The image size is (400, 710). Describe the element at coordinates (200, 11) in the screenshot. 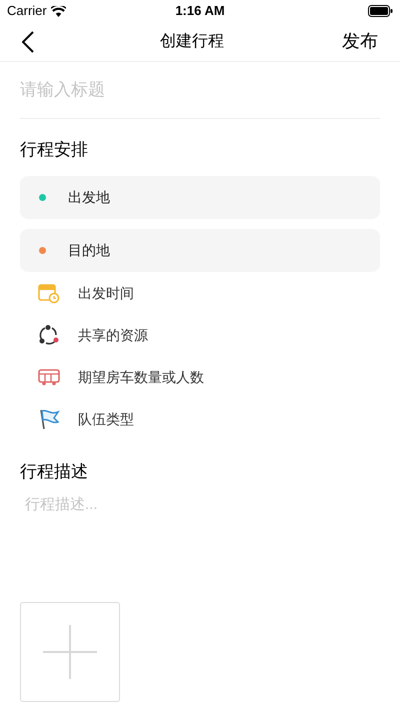

I see `status-time: 1:16 AM` at that location.